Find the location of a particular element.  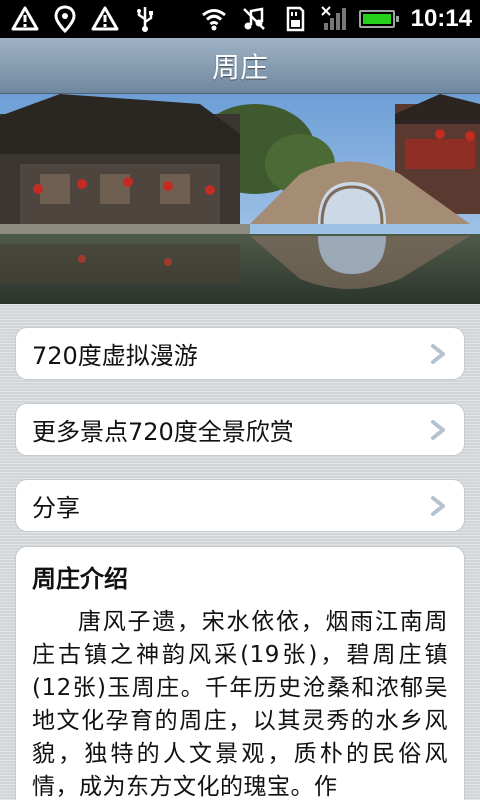

page-title: 周庄 is located at coordinates (239, 67).